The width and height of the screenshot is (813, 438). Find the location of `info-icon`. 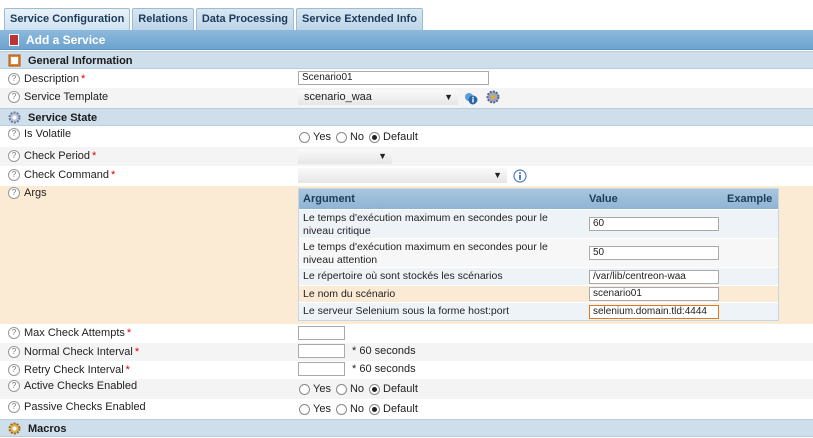

info-icon is located at coordinates (520, 176).